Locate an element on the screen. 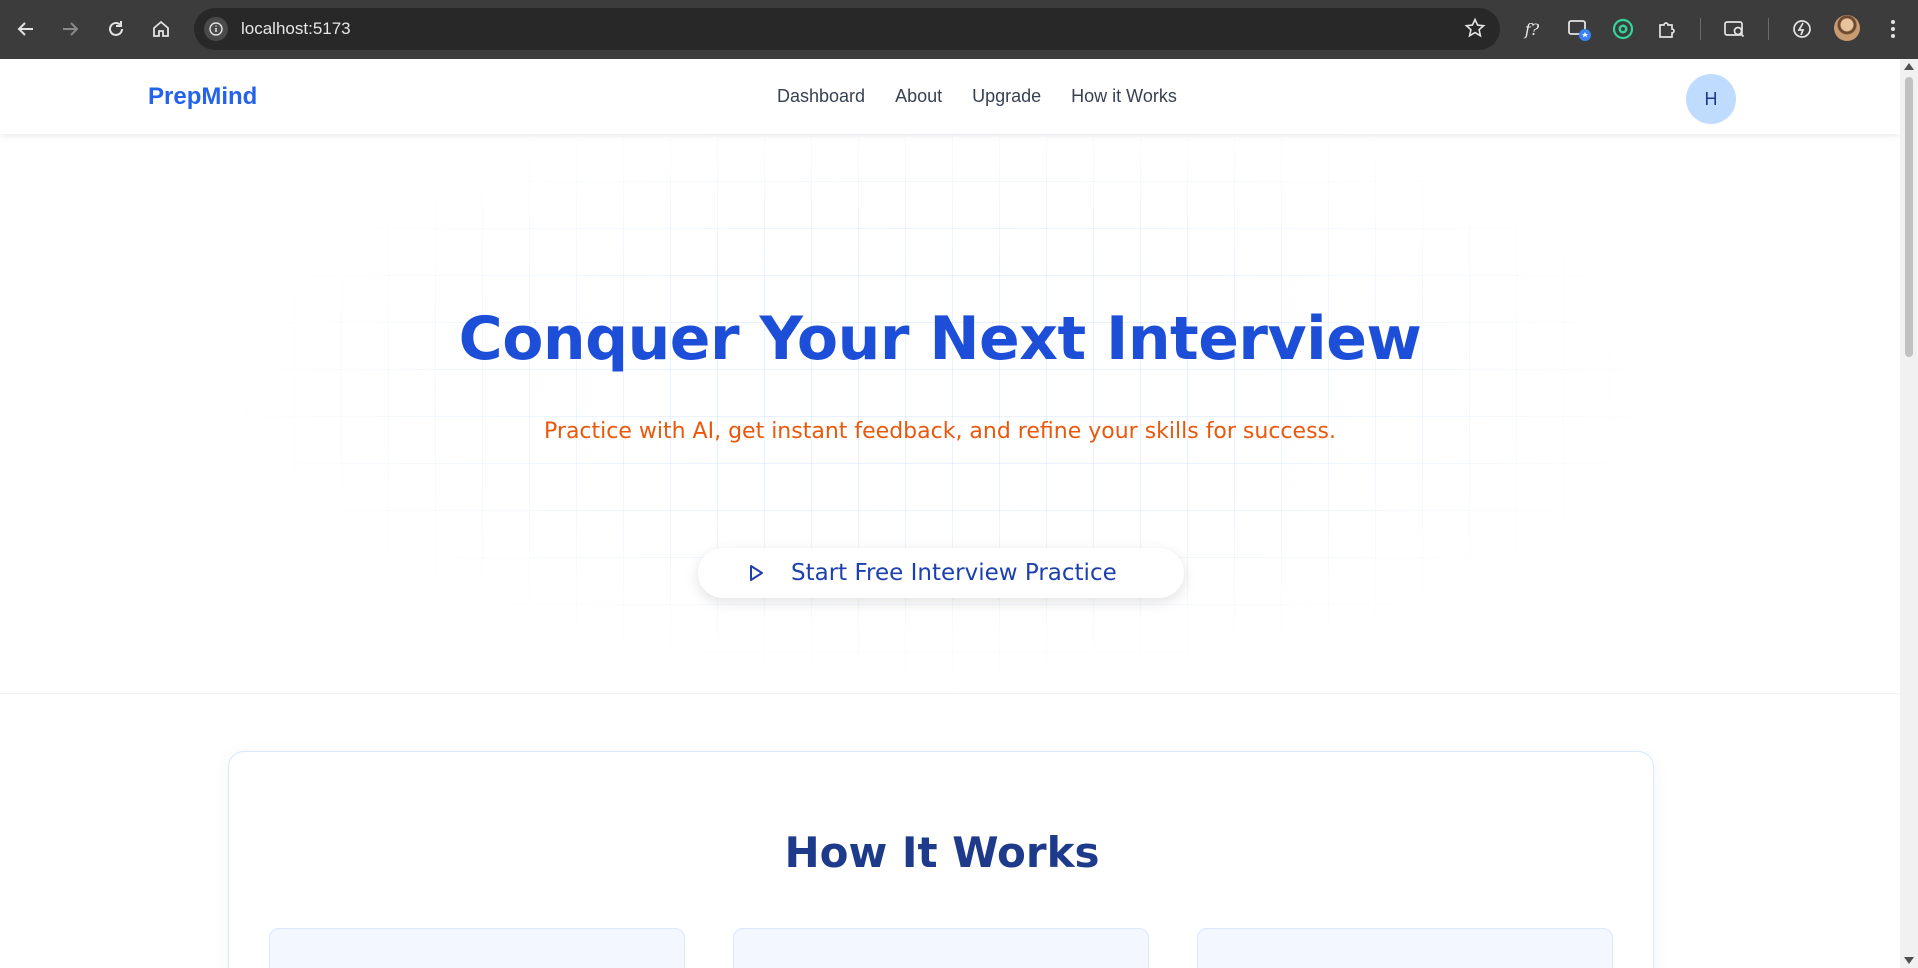  back-button is located at coordinates (26, 29).